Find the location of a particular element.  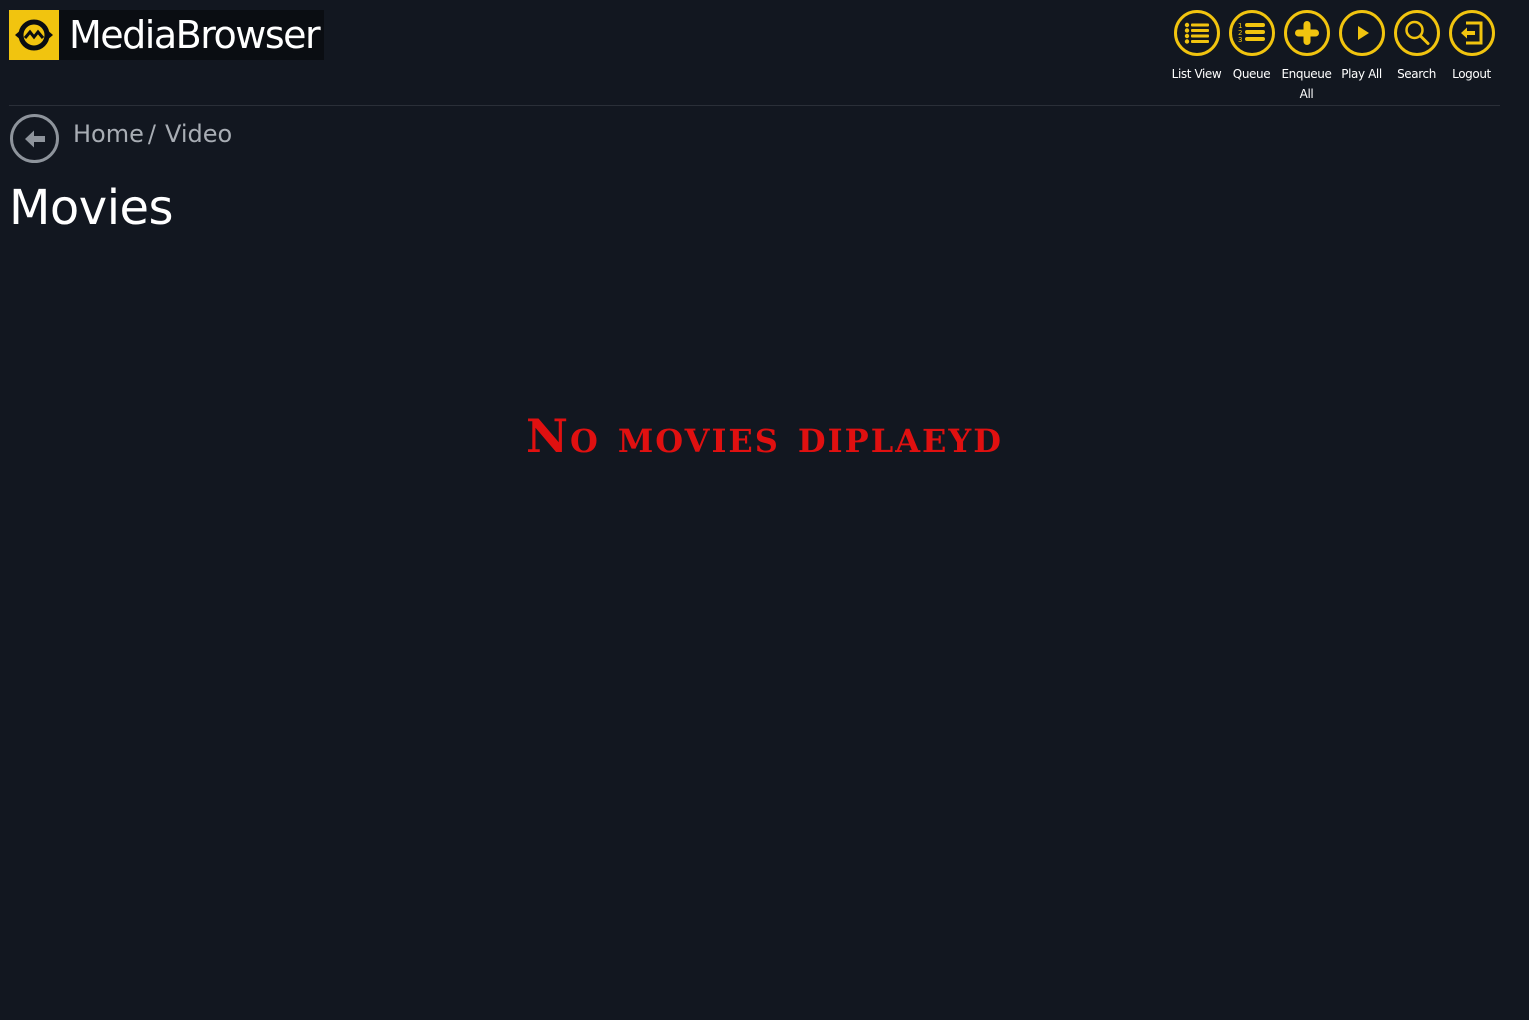

search-icon is located at coordinates (1416, 33).